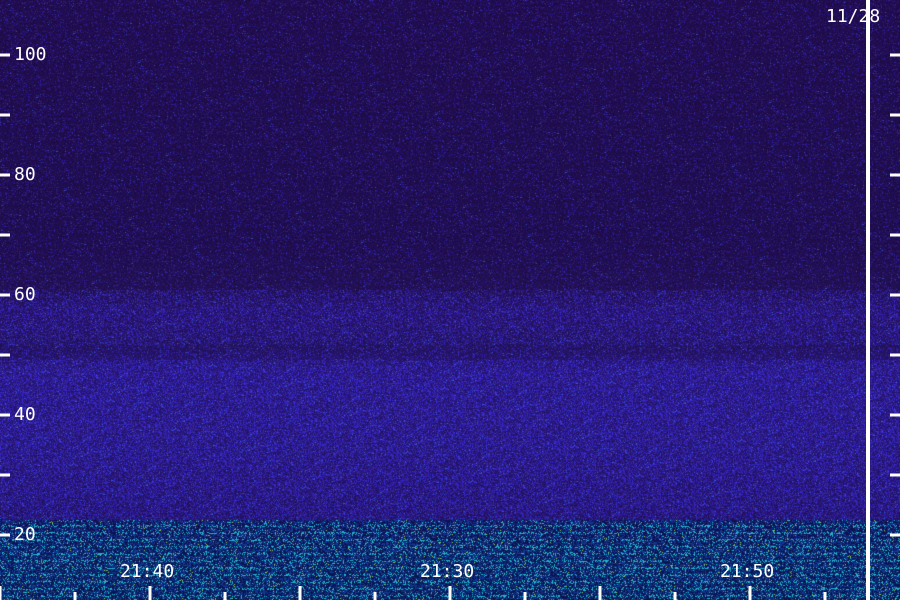 This screenshot has width=900, height=600. Describe the element at coordinates (25, 174) in the screenshot. I see `y-tick-label-80: 80` at that location.